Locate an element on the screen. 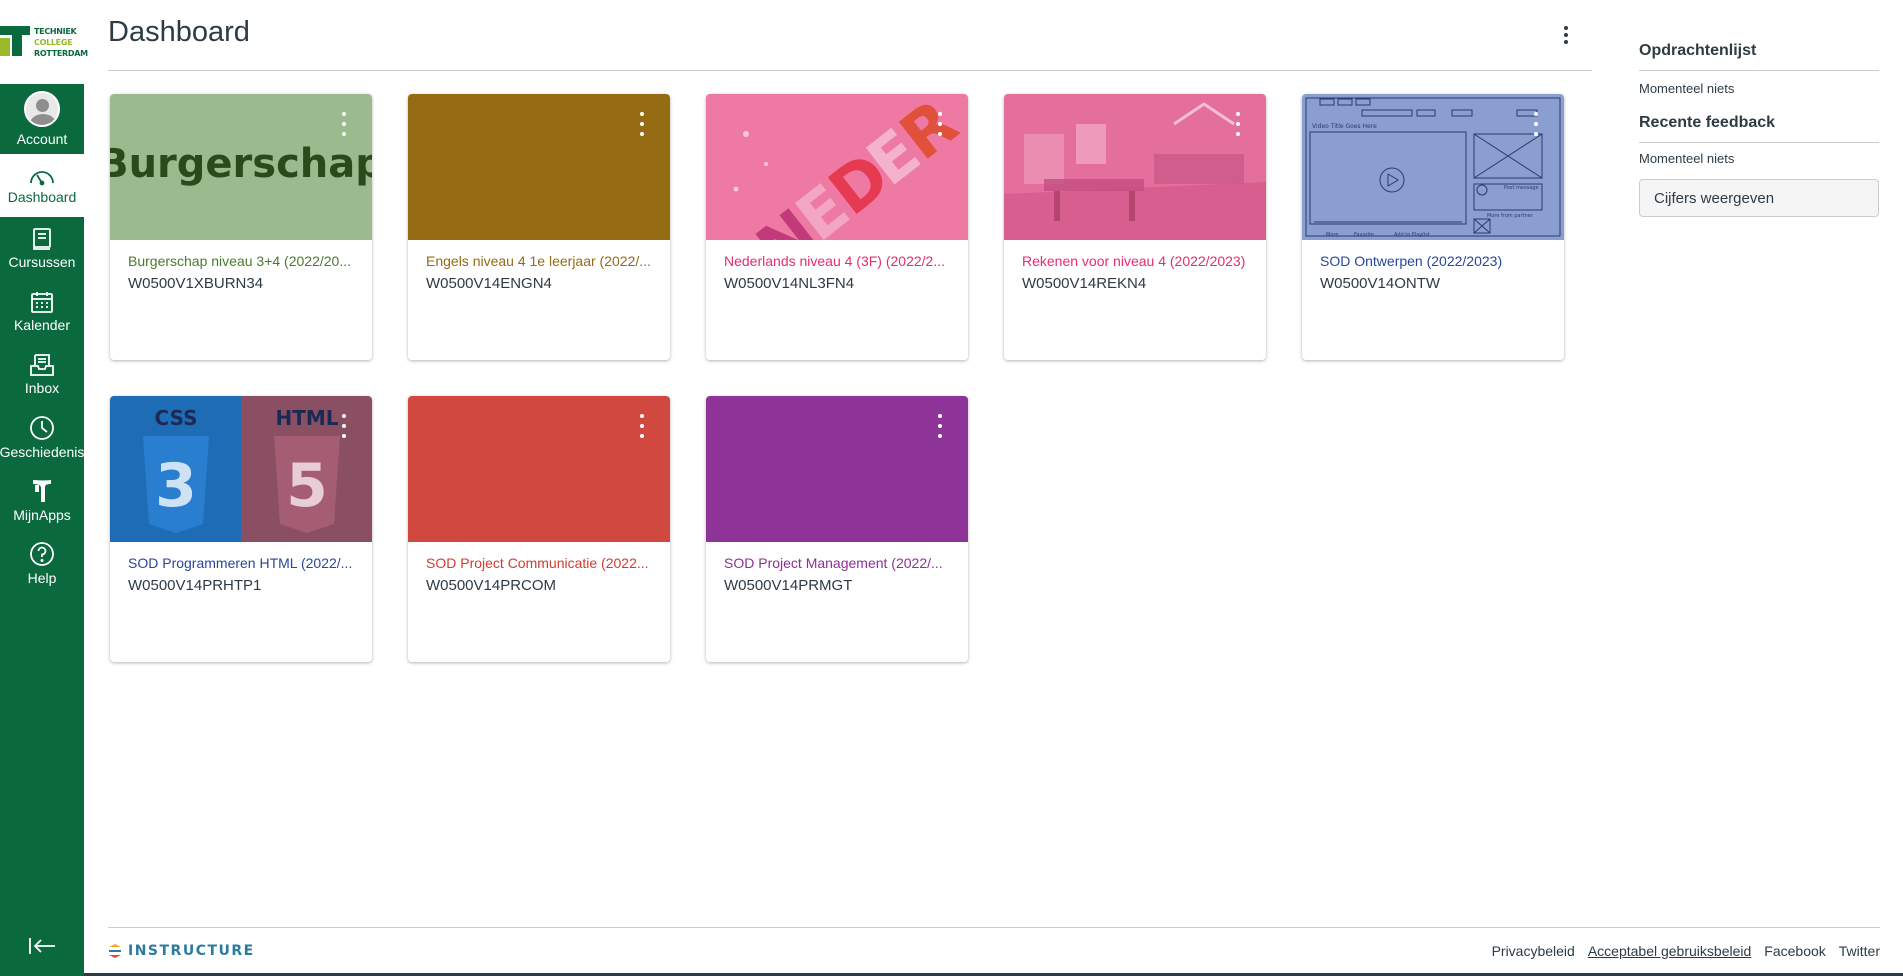 This screenshot has height=976, width=1903. recent-feedback-empty: Momenteel niets is located at coordinates (1687, 158).